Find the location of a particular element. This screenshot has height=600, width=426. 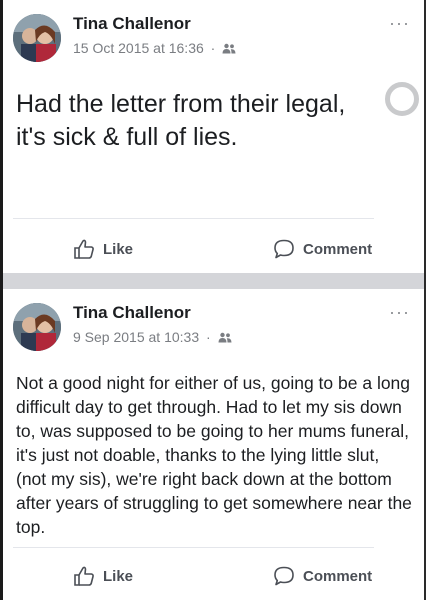

post-timestamp: 9 Sep 2015 at 10:33 is located at coordinates (136, 337).